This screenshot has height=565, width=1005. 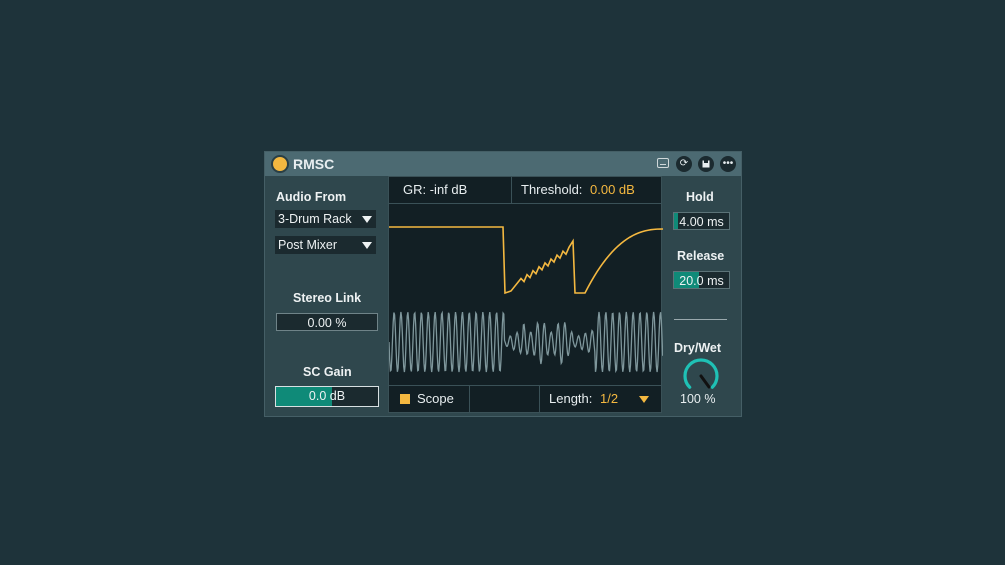 What do you see at coordinates (511, 190) in the screenshot?
I see `header-divider` at bounding box center [511, 190].